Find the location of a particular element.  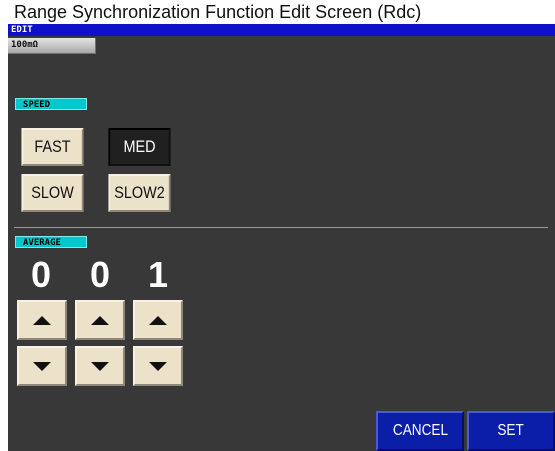

set-button: SET is located at coordinates (511, 431).